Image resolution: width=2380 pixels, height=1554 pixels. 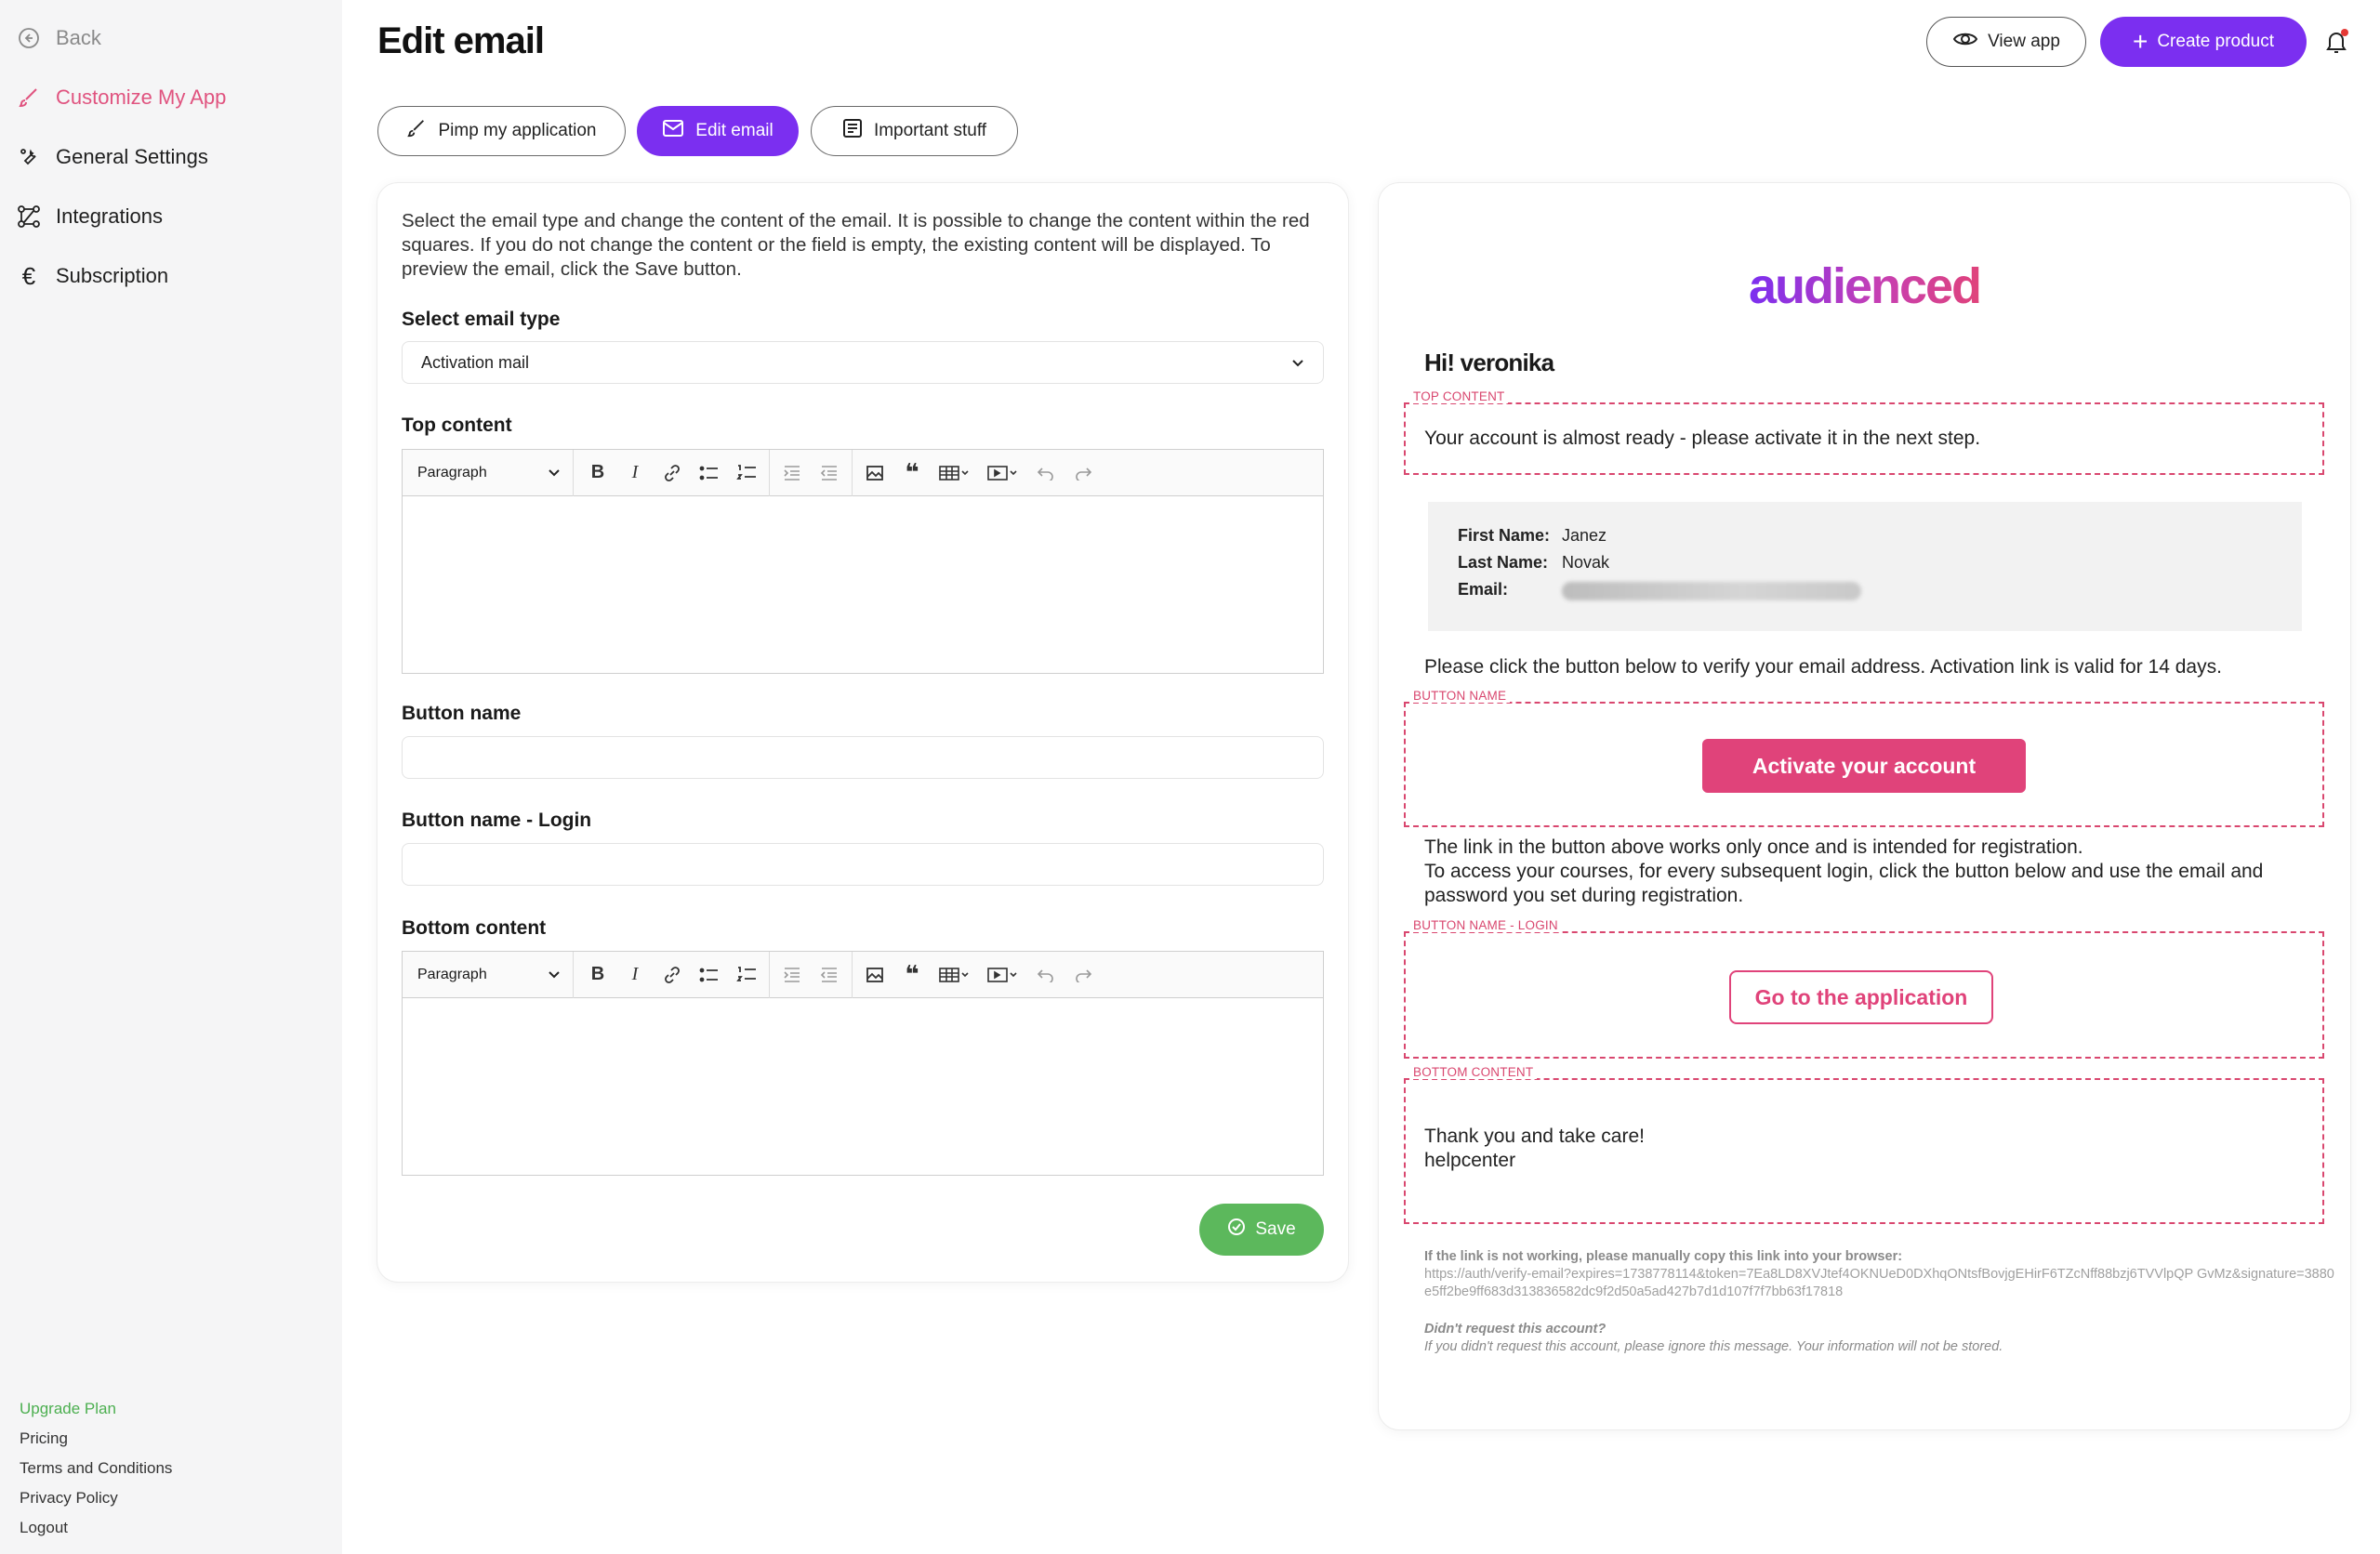 What do you see at coordinates (457, 425) in the screenshot?
I see `top-content-label: Top content` at bounding box center [457, 425].